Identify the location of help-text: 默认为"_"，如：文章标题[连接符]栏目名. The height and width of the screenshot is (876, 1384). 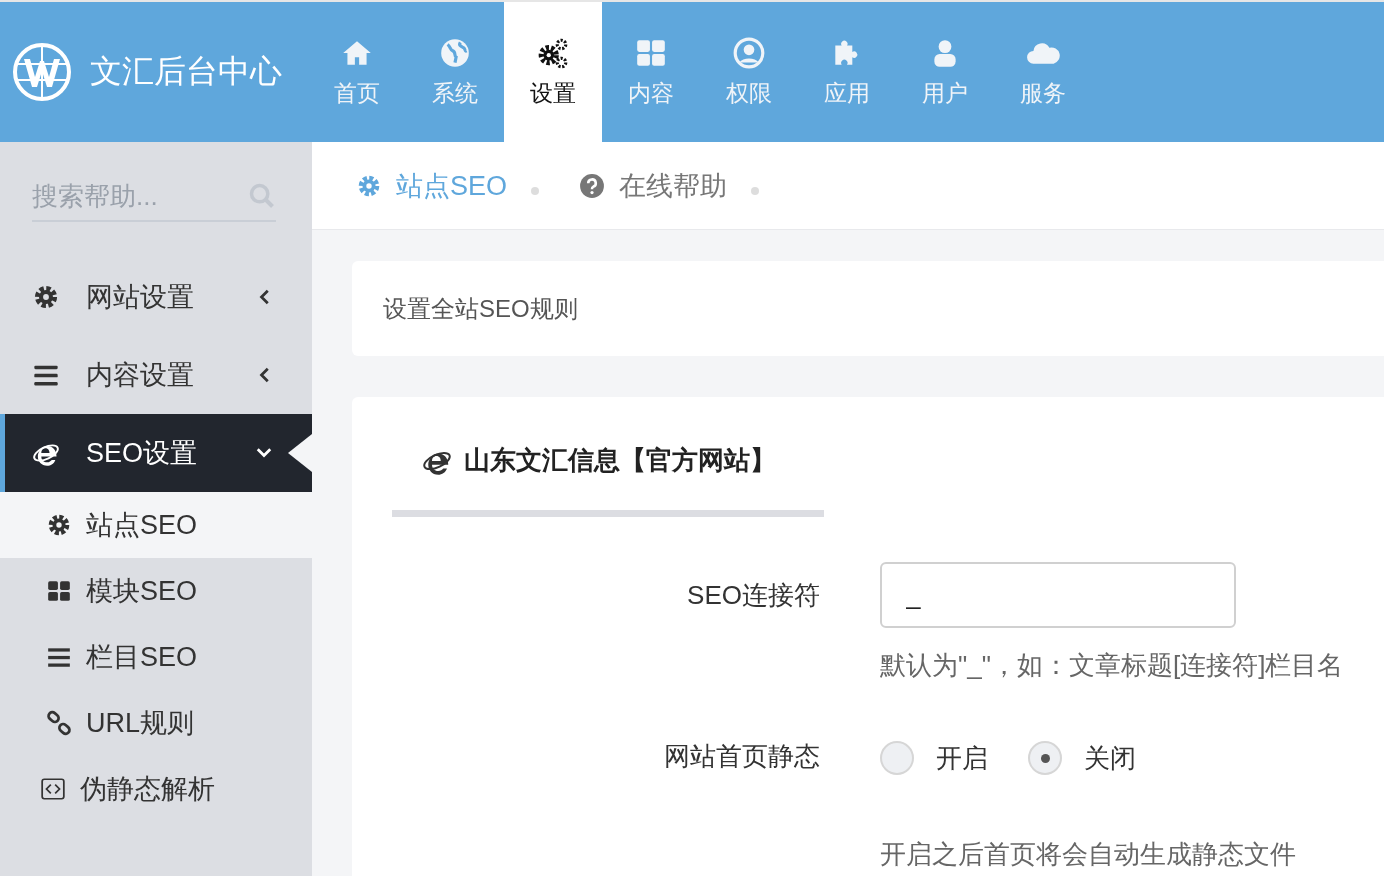
(1112, 665).